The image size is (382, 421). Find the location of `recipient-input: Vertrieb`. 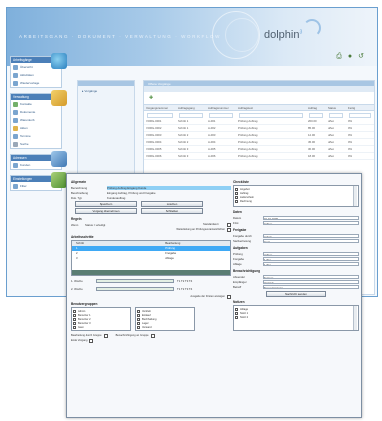

recipient-input: Vertrieb is located at coordinates (311, 281).